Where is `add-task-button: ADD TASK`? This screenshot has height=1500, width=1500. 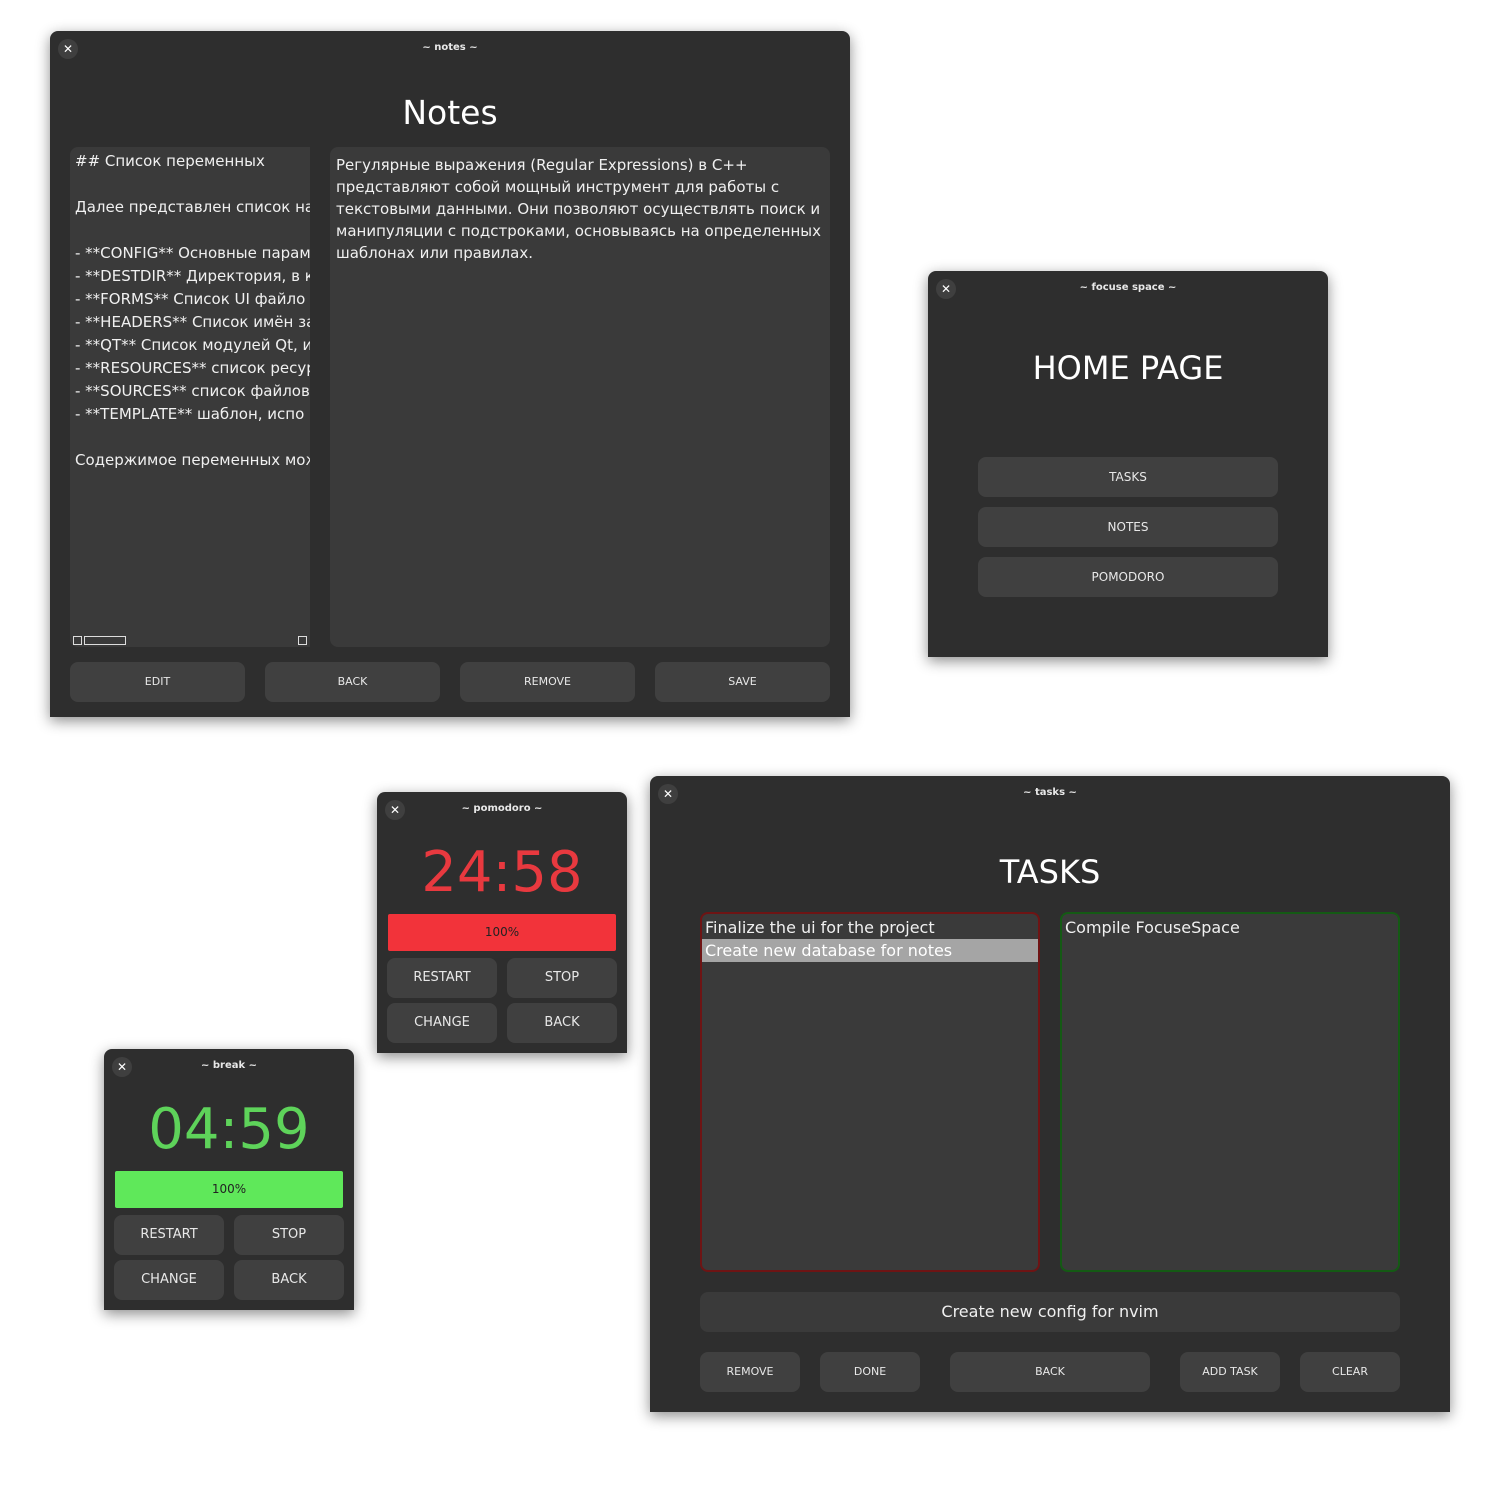
add-task-button: ADD TASK is located at coordinates (1230, 1372).